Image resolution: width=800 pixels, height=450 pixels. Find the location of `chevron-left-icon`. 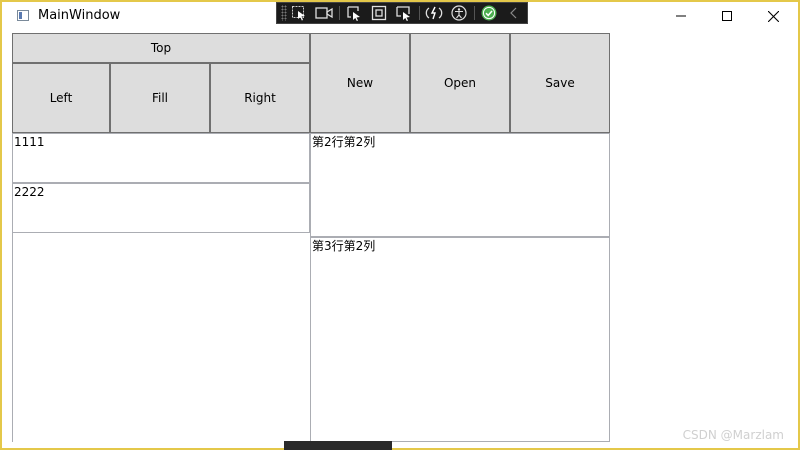

chevron-left-icon is located at coordinates (513, 13).